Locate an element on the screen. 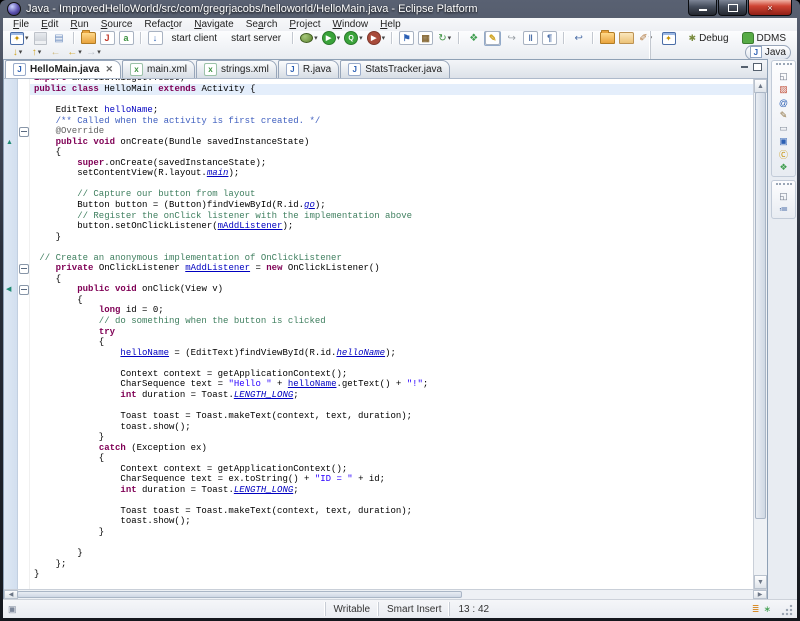 The image size is (800, 621). ddms-perspective-button: DDMS is located at coordinates (764, 38).